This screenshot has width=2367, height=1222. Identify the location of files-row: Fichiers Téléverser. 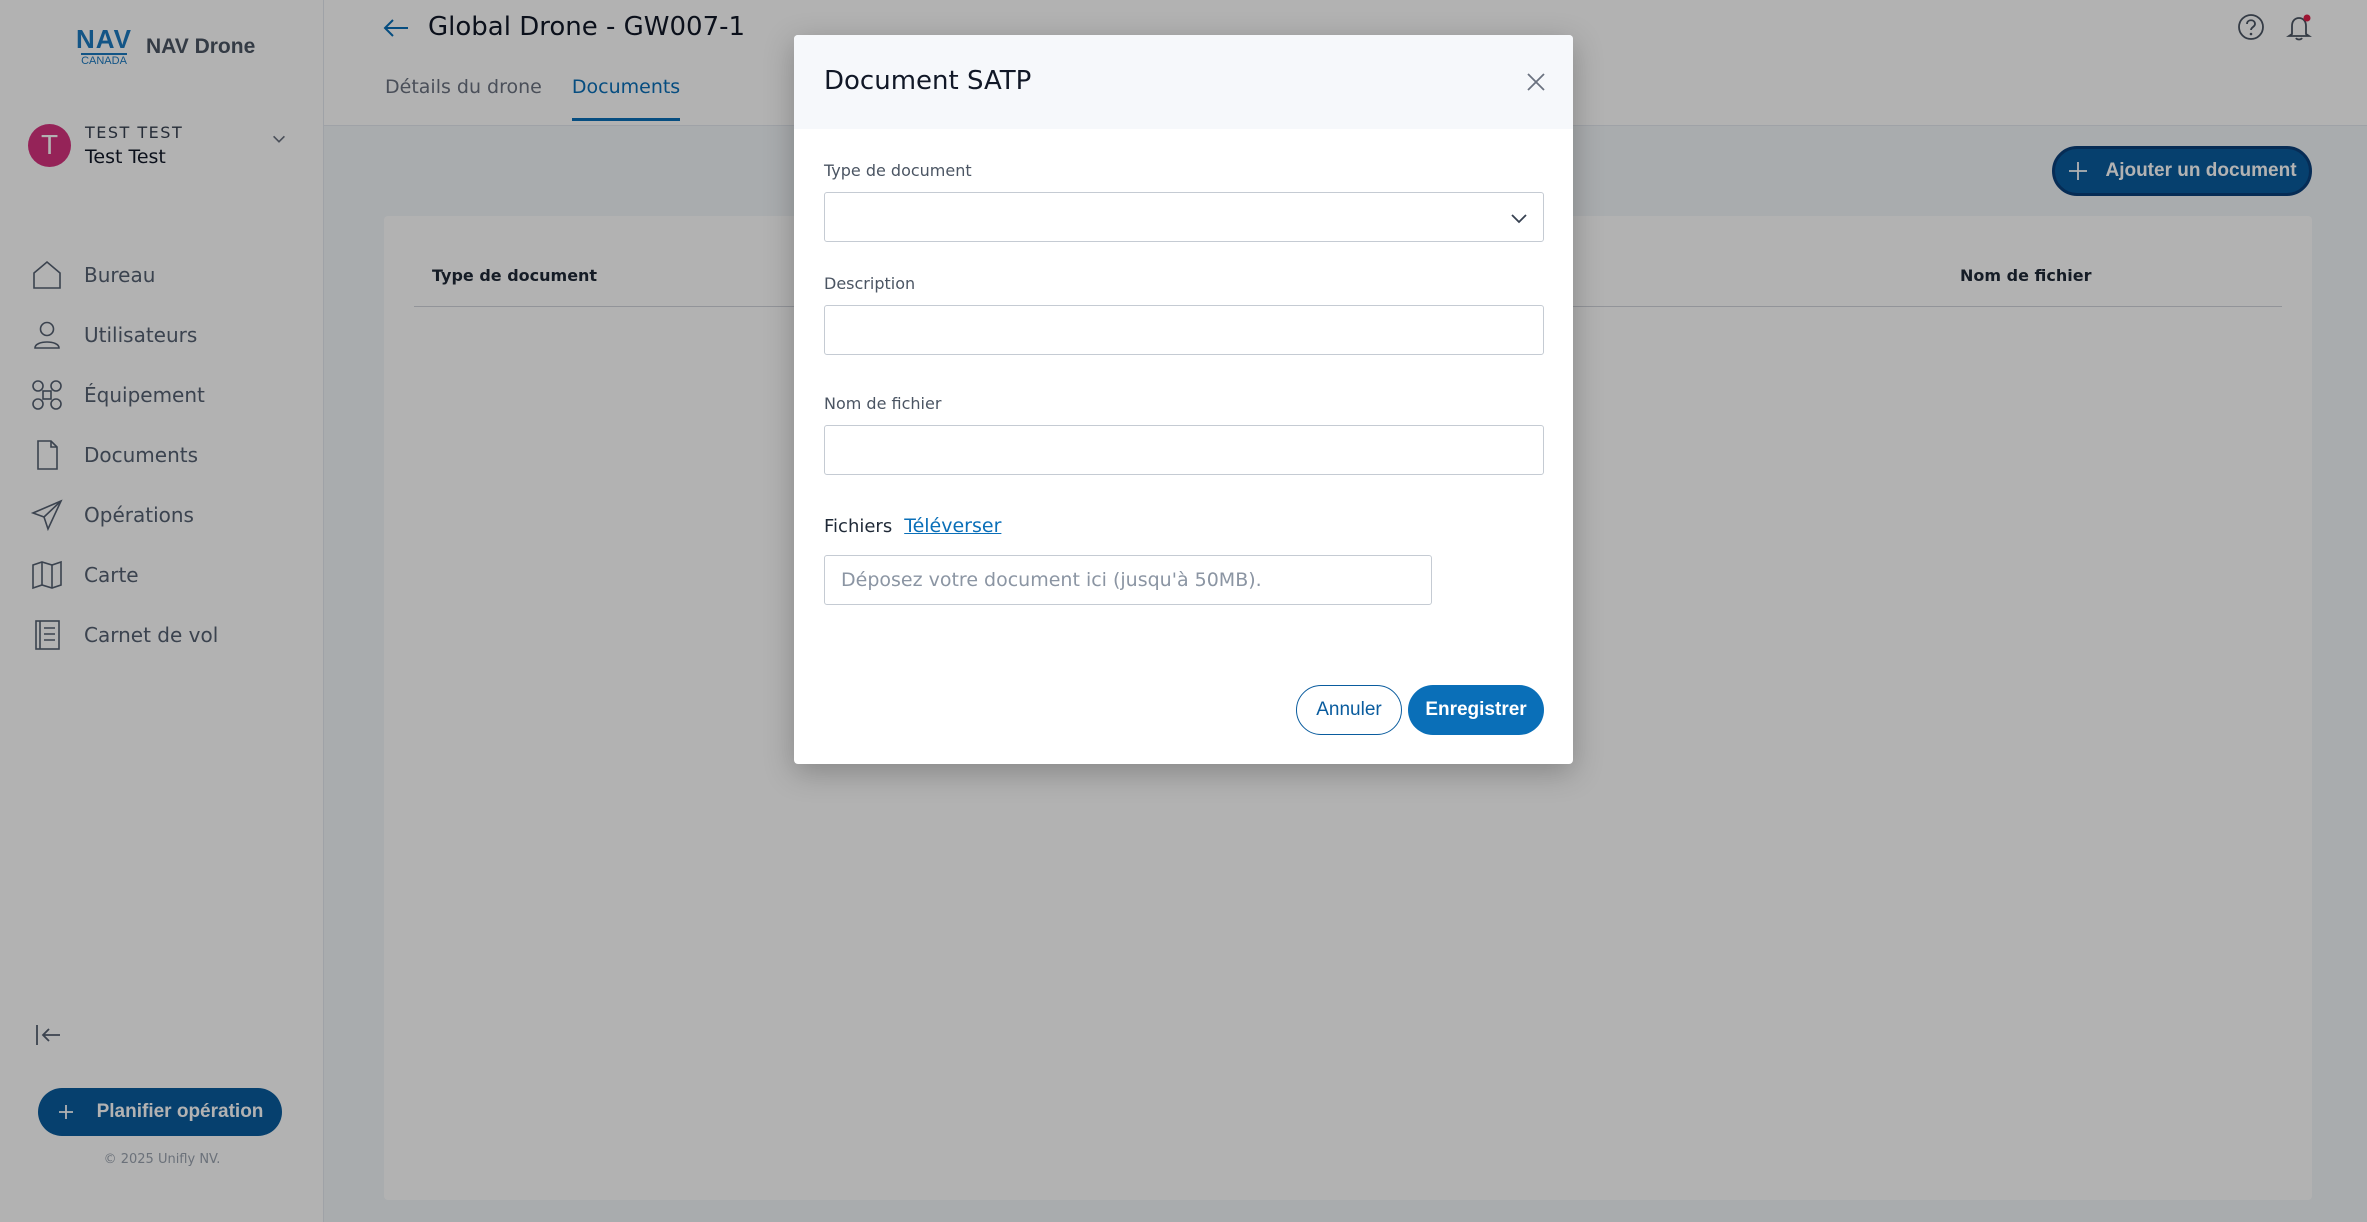
(912, 526).